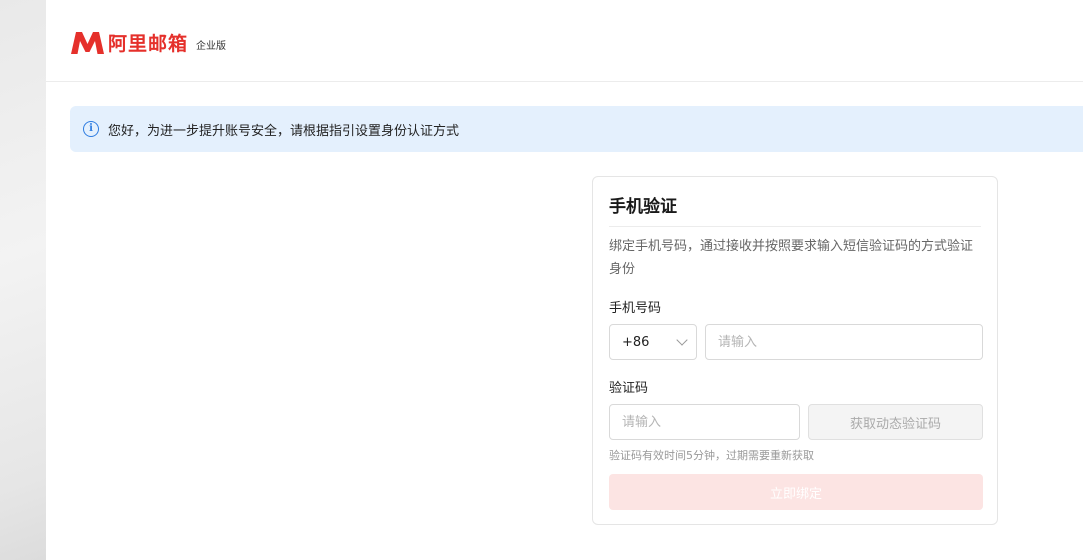 This screenshot has height=560, width=1083. Describe the element at coordinates (653, 342) in the screenshot. I see `country-code-select: +86` at that location.